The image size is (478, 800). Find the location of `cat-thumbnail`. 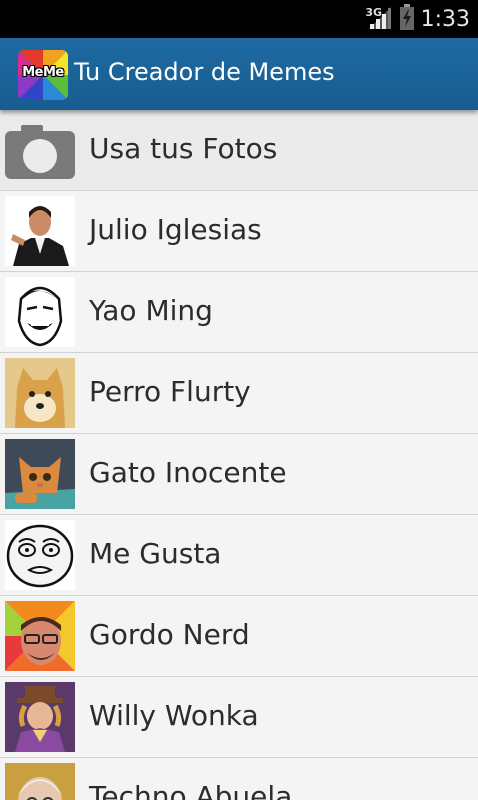

cat-thumbnail is located at coordinates (40, 474).